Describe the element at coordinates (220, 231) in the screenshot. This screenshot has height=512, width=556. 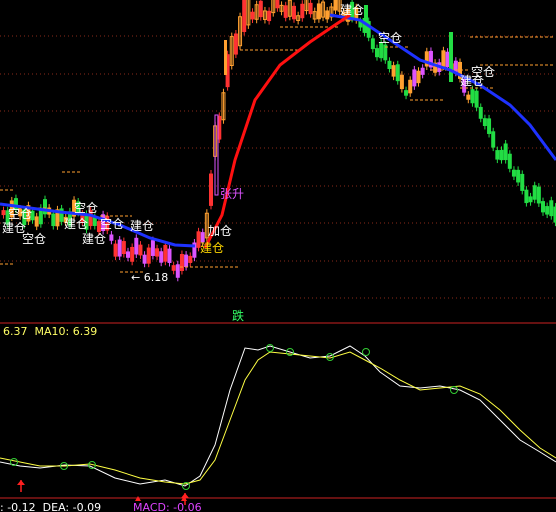
I see `signal-label: 加仓` at that location.